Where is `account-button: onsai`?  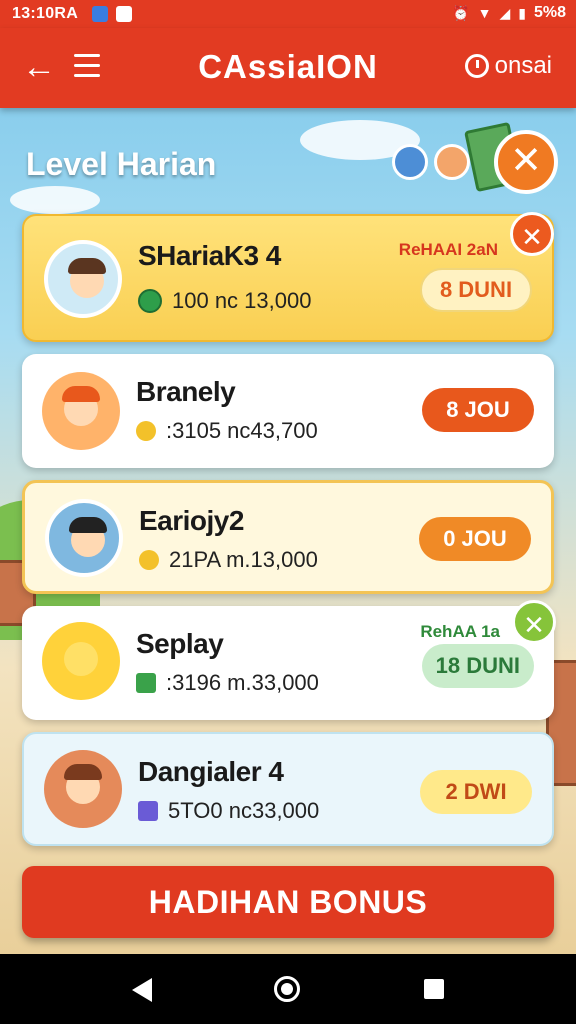
account-button: onsai is located at coordinates (508, 66).